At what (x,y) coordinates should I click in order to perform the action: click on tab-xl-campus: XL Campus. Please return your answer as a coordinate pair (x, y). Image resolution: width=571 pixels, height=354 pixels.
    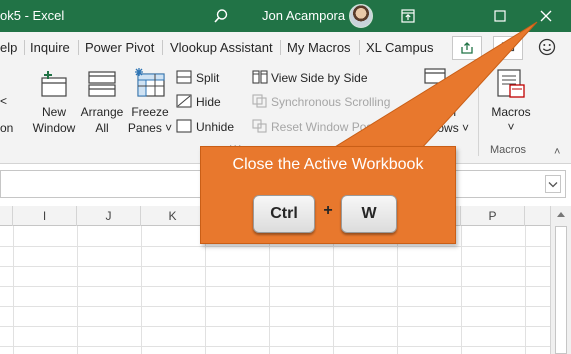
    Looking at the image, I should click on (399, 47).